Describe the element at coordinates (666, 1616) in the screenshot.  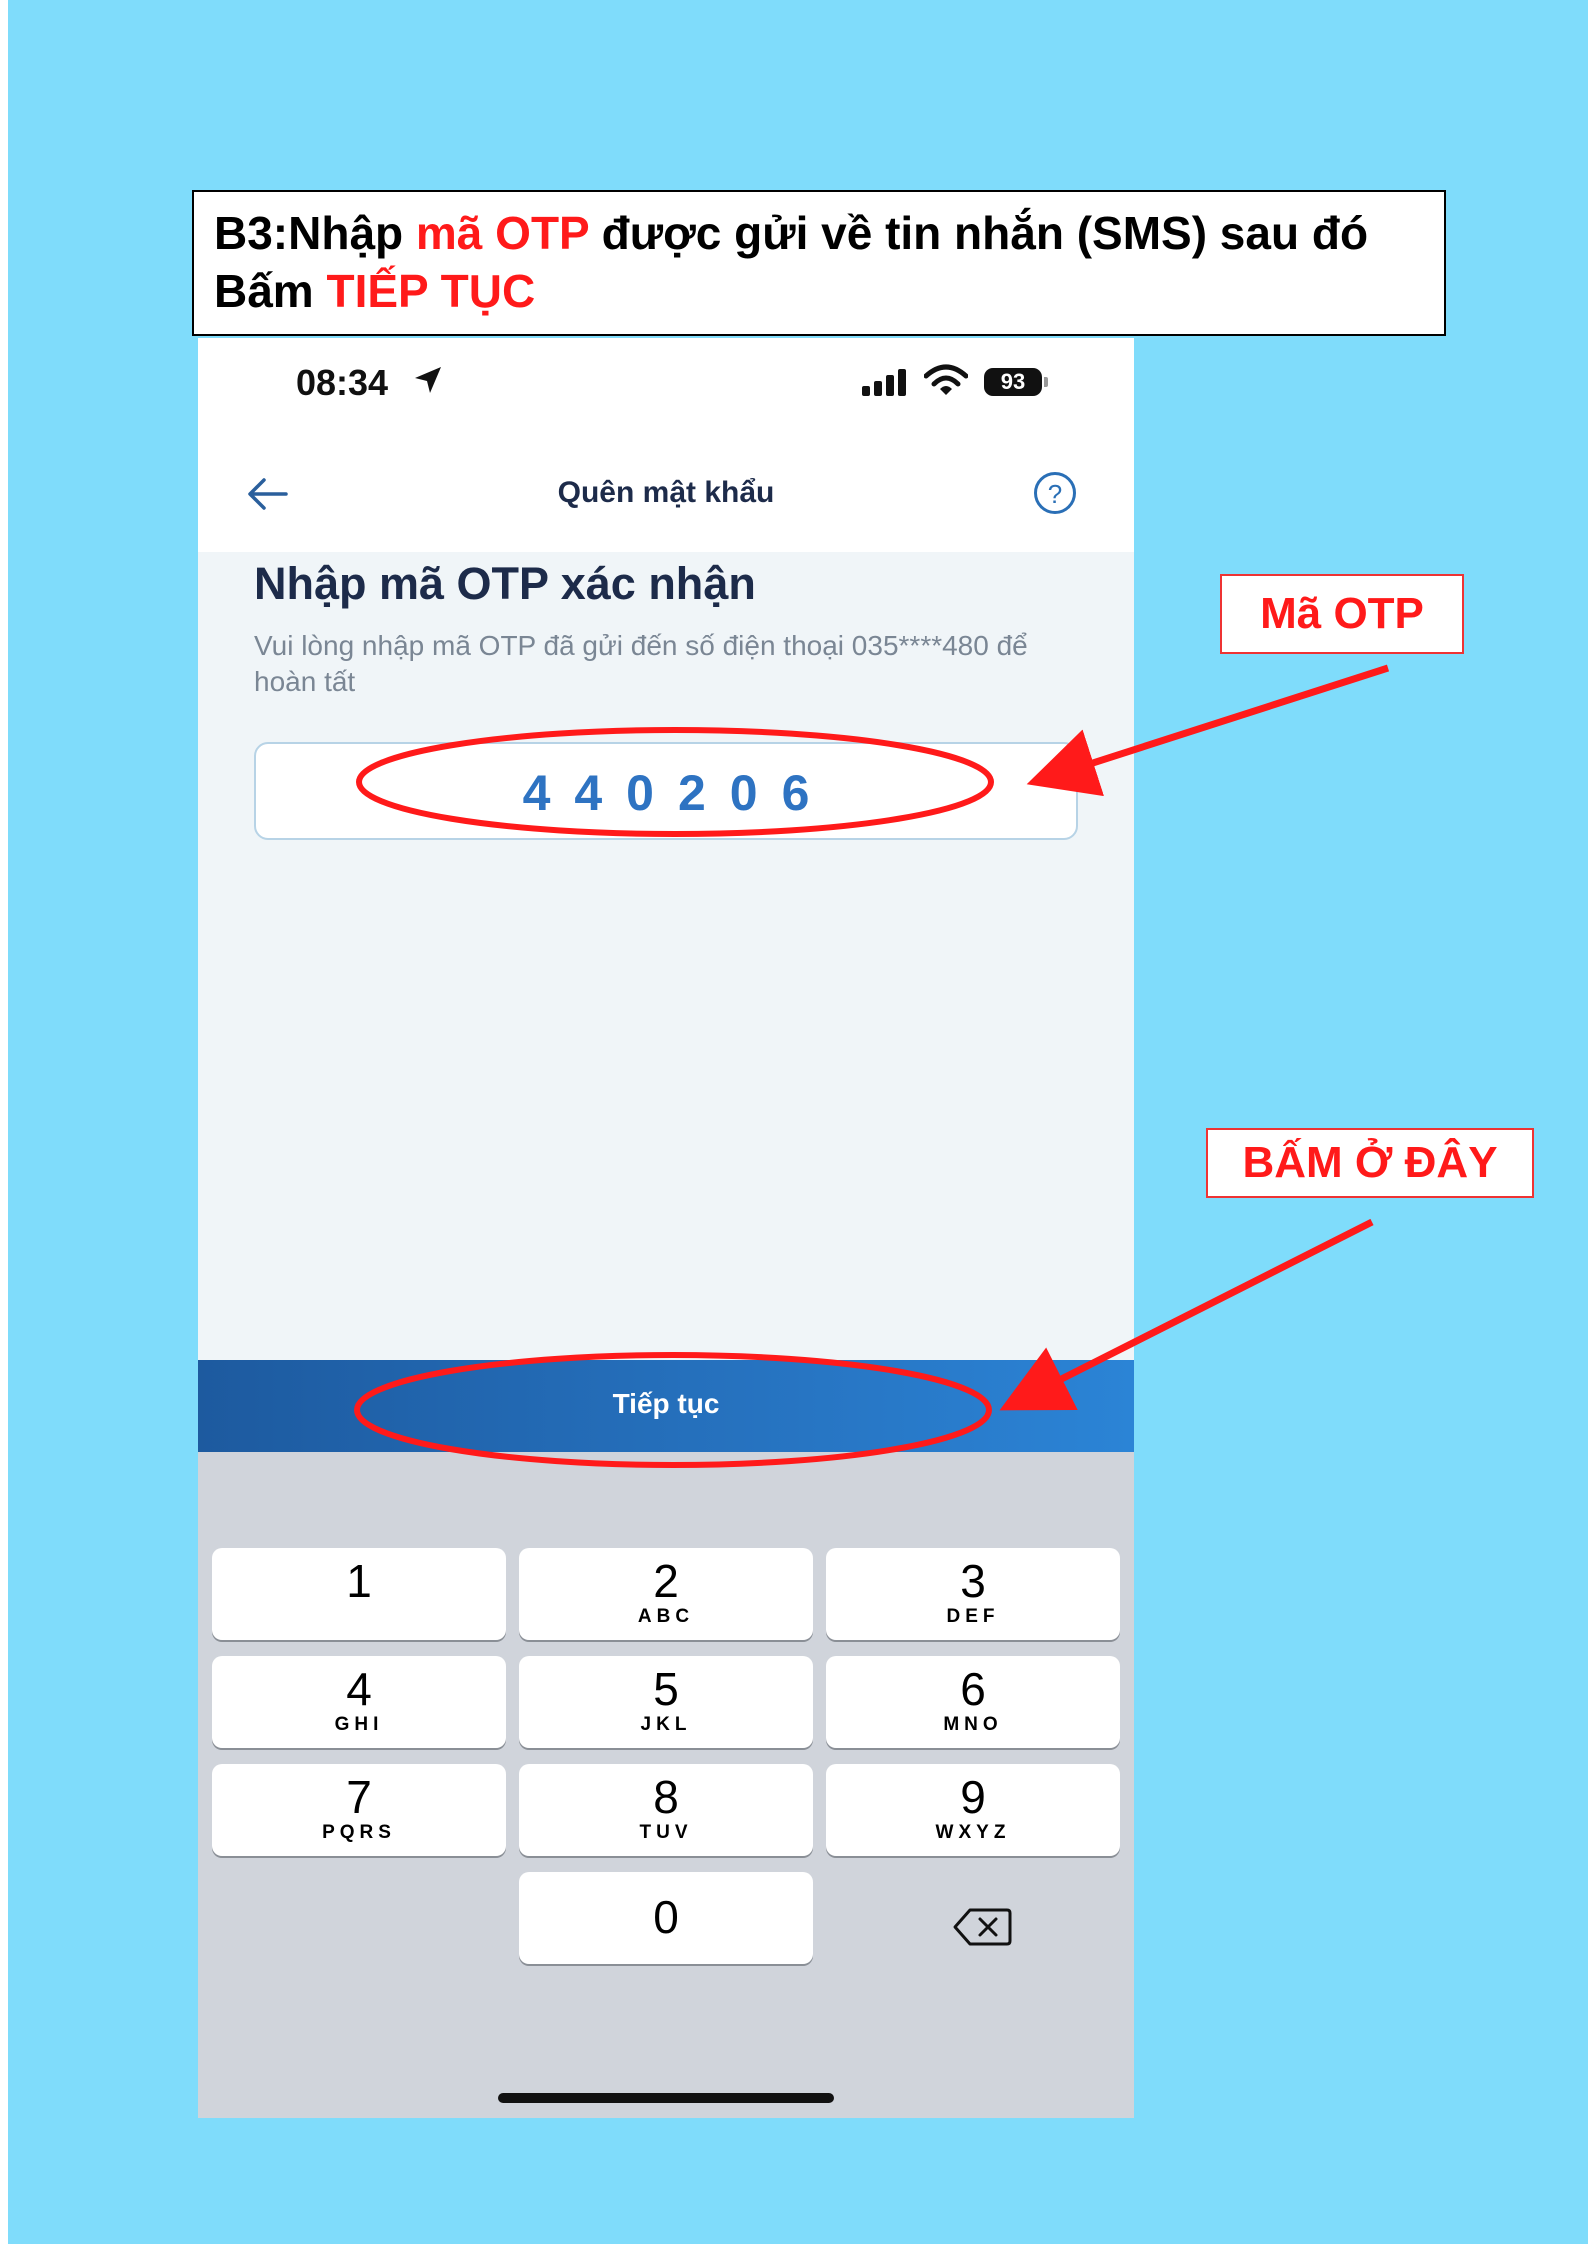
I see `key-letters: ABC` at that location.